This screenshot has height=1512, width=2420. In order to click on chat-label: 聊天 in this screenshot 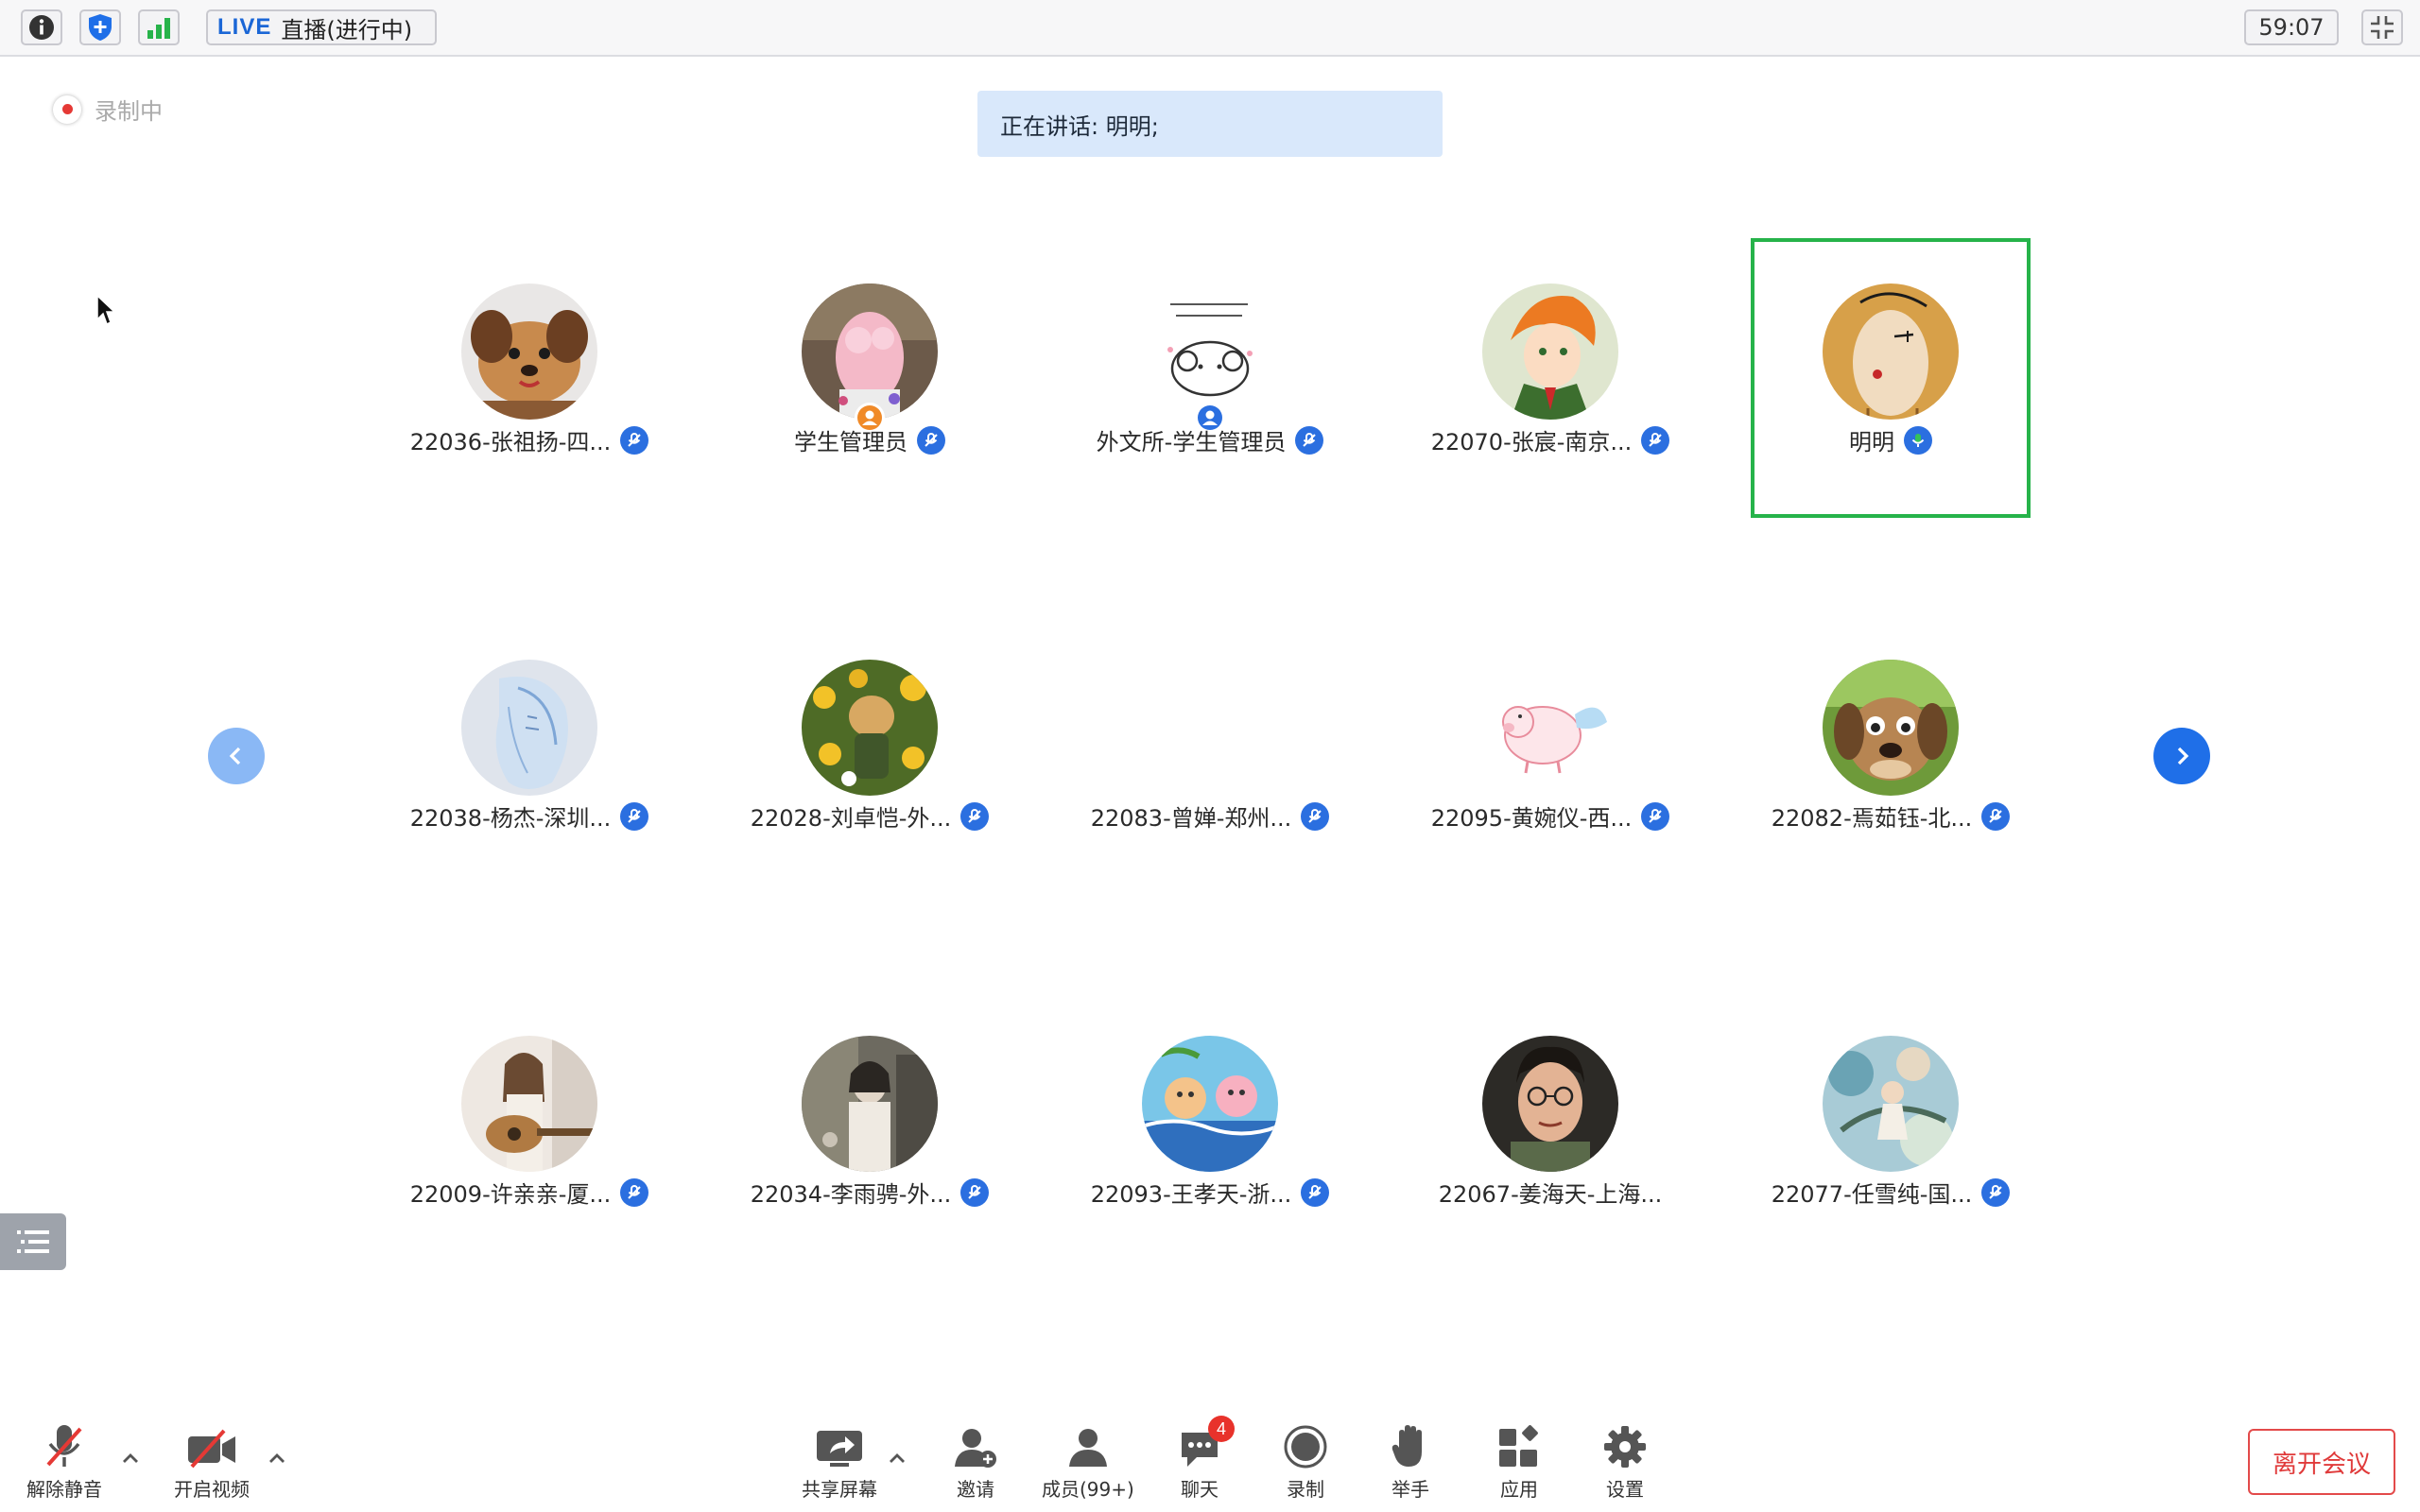, I will do `click(1200, 1489)`.